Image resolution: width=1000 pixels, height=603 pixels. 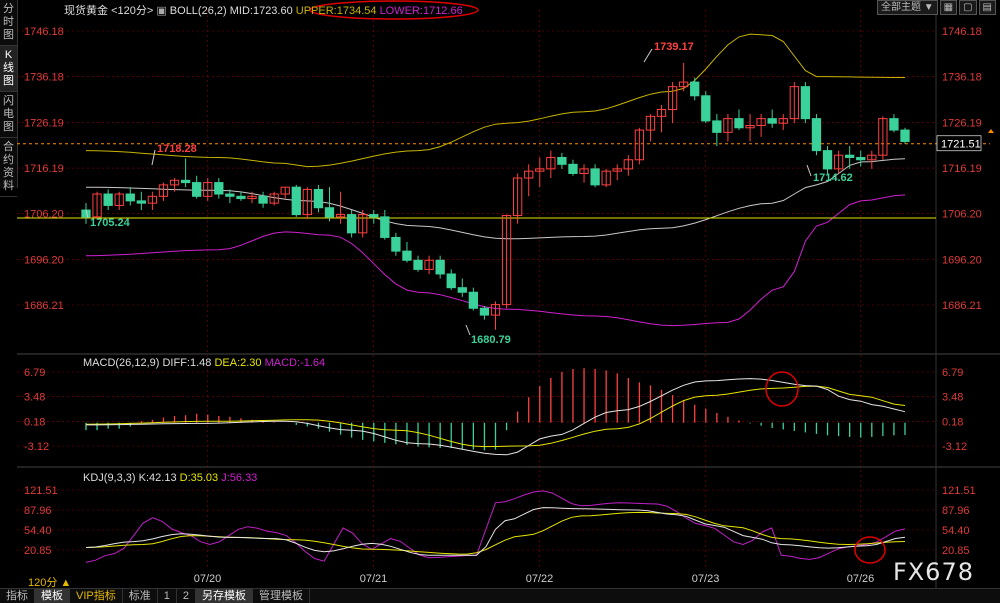 What do you see at coordinates (44, 78) in the screenshot?
I see `price-tick-left: 1736.18` at bounding box center [44, 78].